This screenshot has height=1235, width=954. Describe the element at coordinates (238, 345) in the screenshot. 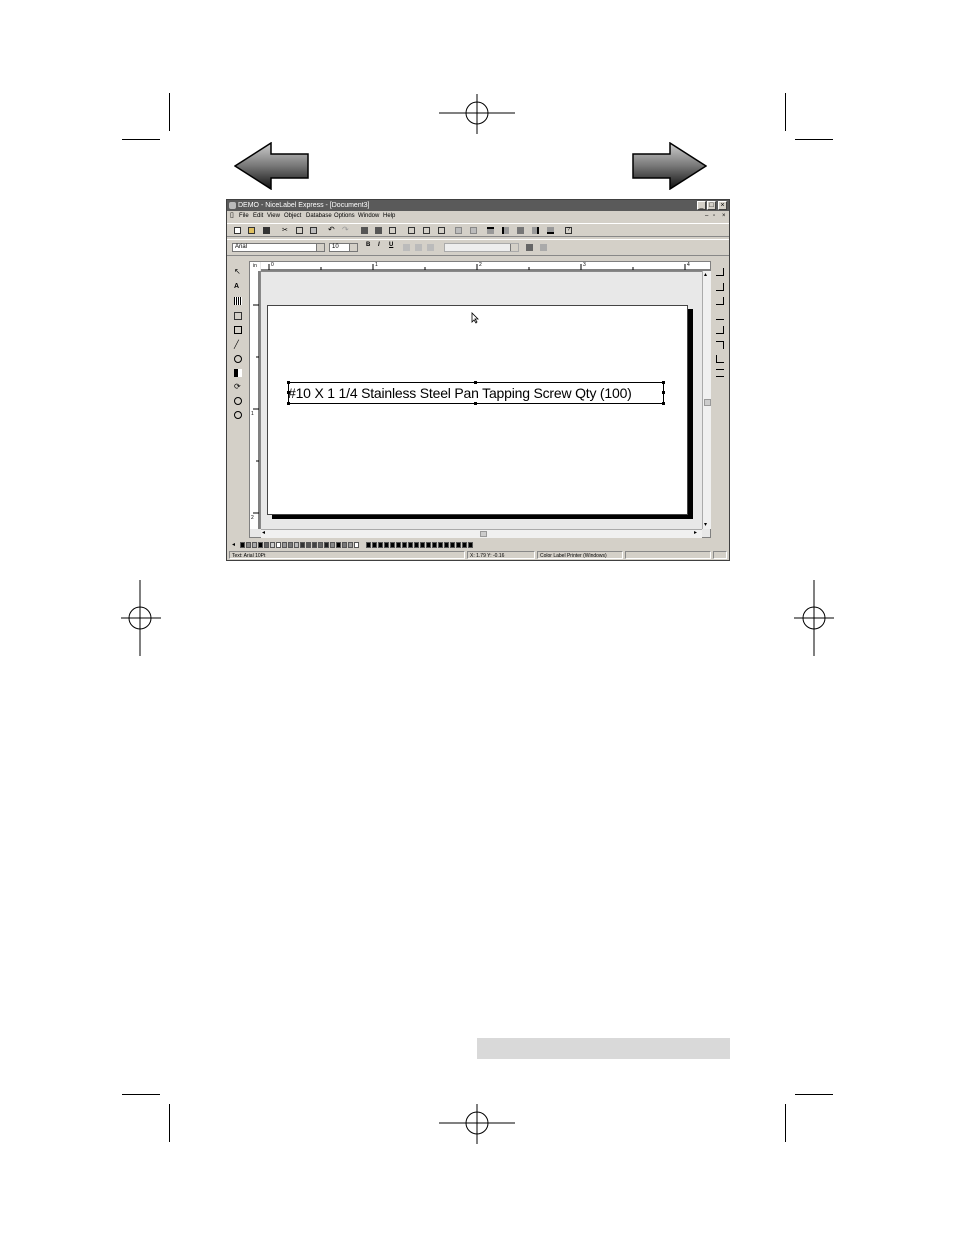

I see `line-tool-icon: ╱` at that location.